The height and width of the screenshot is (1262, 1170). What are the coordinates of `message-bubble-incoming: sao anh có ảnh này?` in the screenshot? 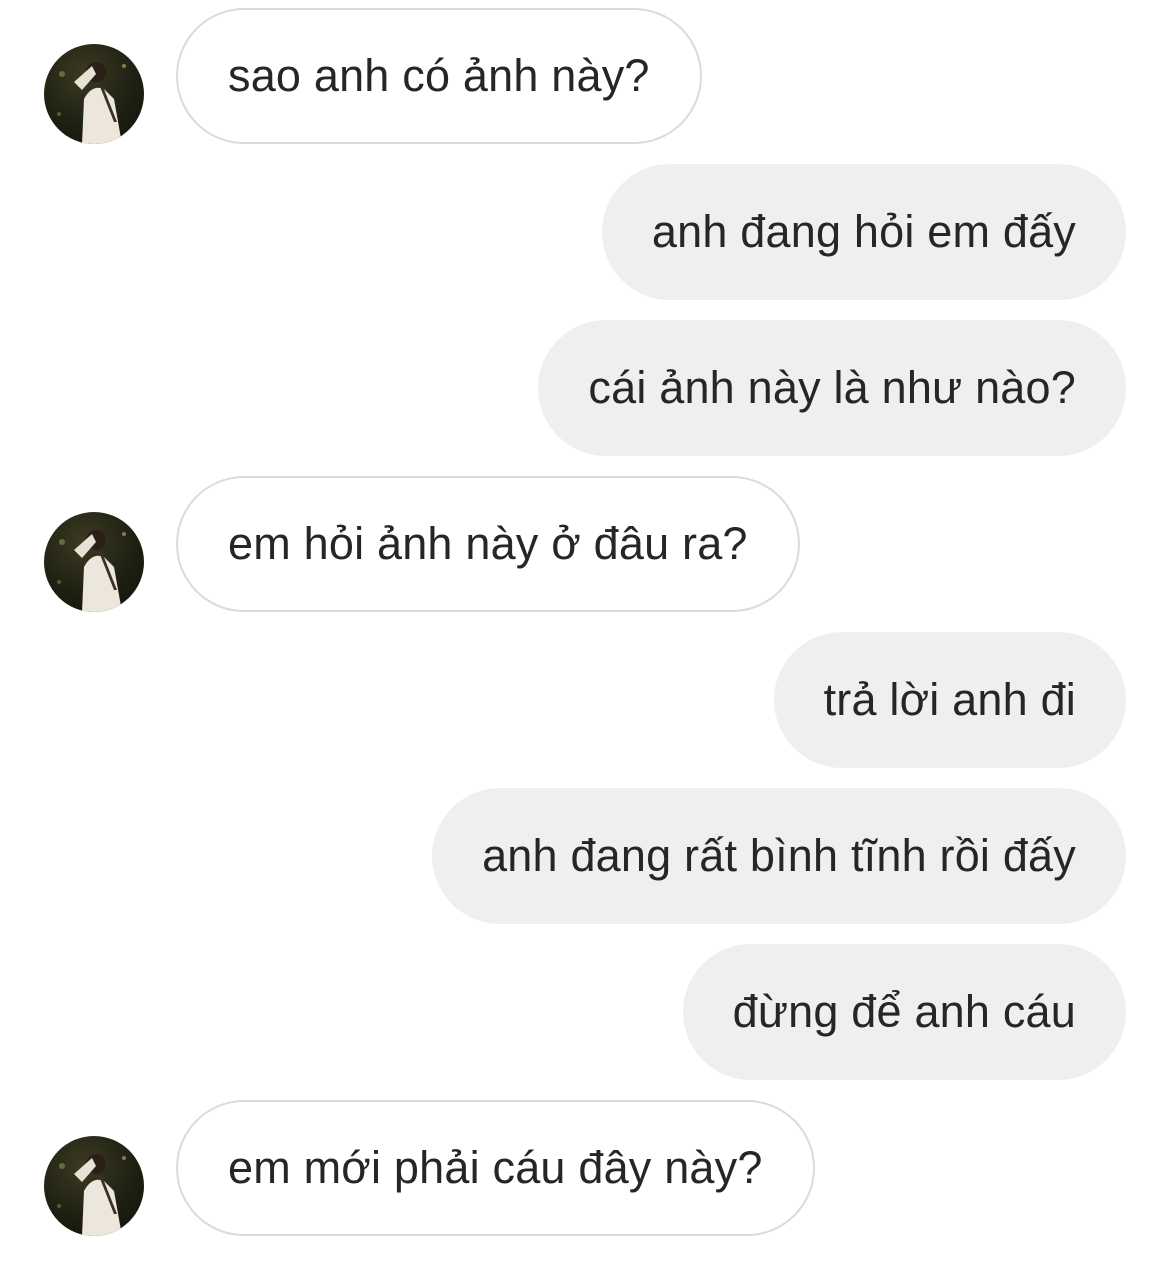 It's located at (439, 76).